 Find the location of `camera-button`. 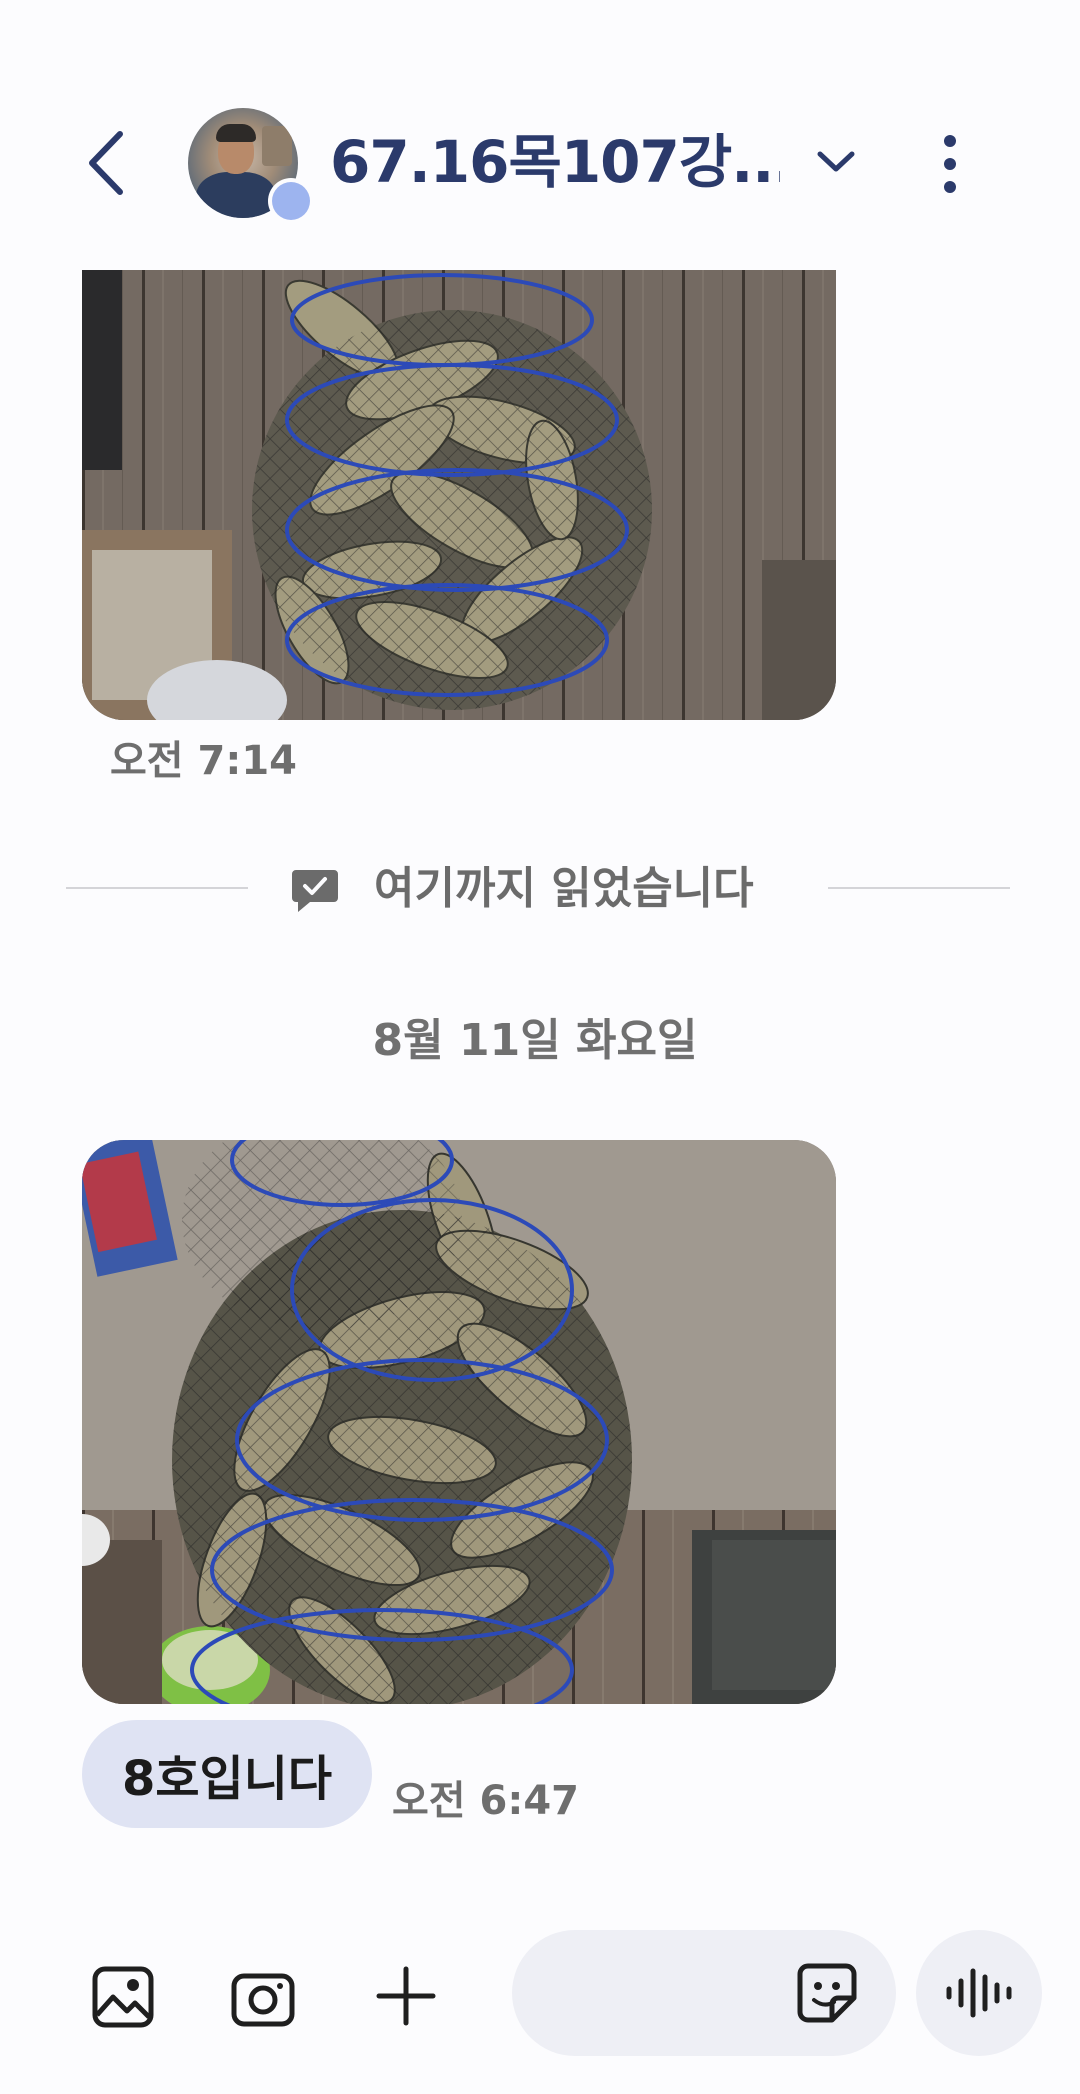

camera-button is located at coordinates (263, 1997).